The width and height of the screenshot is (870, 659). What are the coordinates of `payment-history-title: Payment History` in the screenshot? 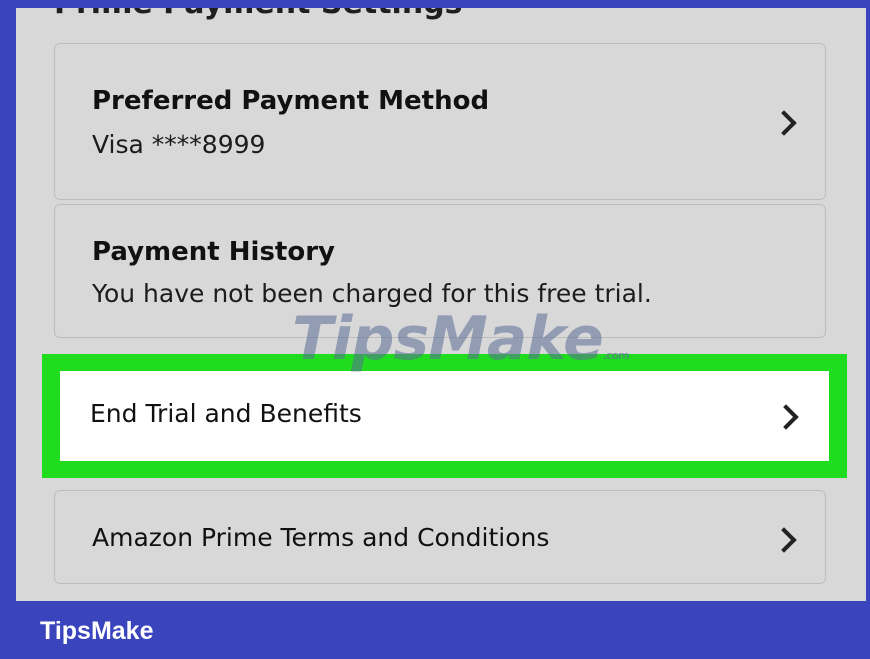 It's located at (213, 252).